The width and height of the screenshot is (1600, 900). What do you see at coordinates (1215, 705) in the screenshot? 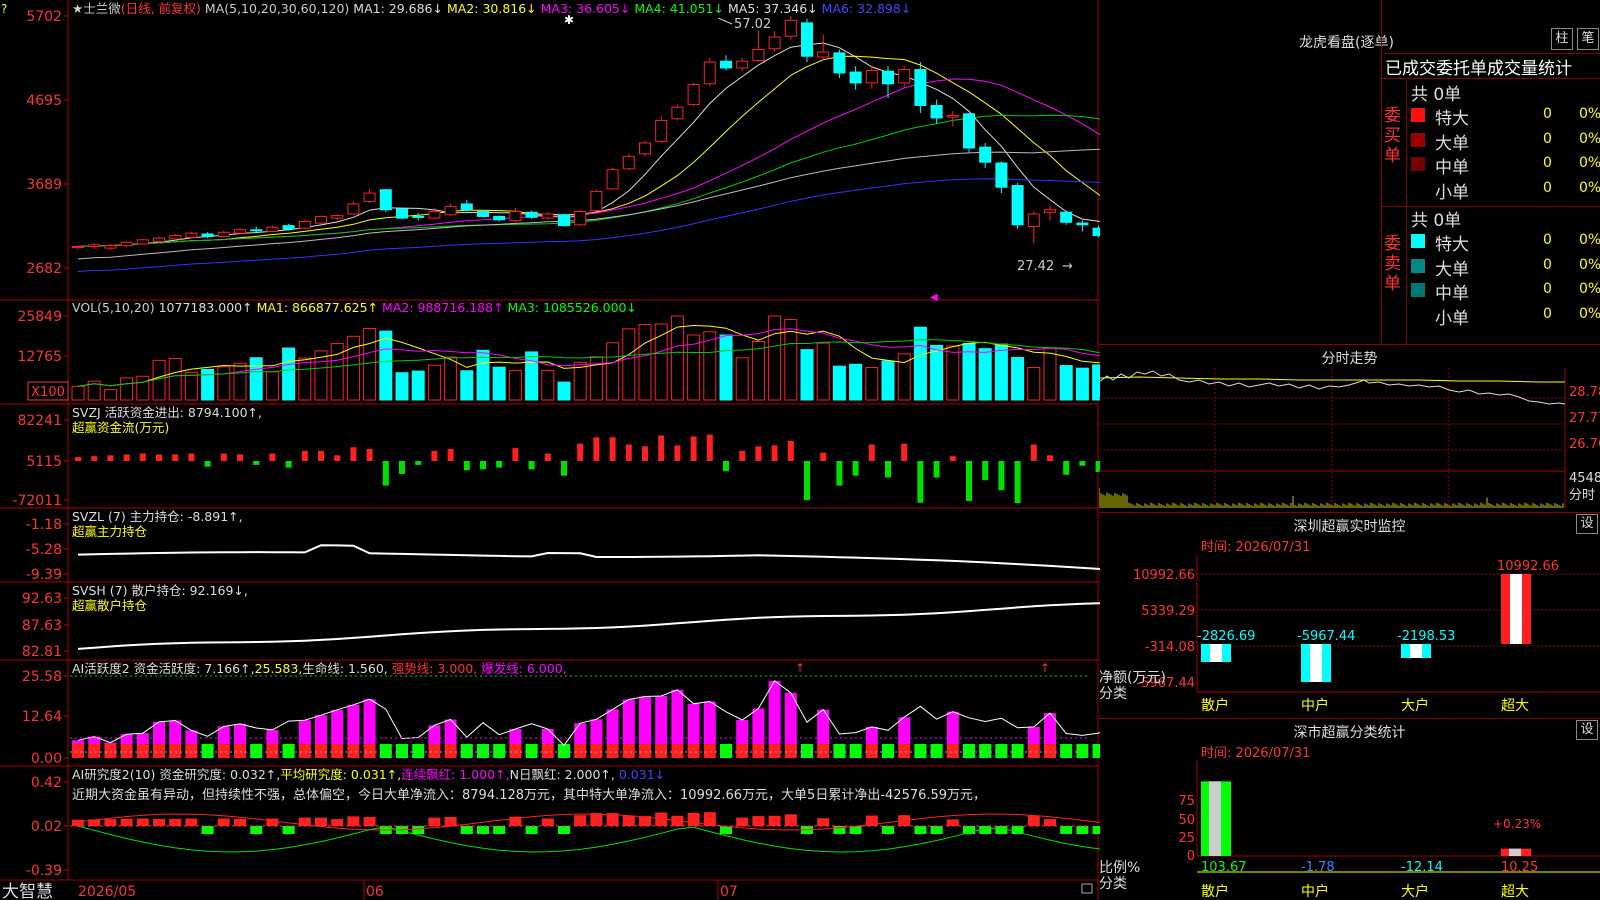
I see `sz-cat: 散户` at bounding box center [1215, 705].